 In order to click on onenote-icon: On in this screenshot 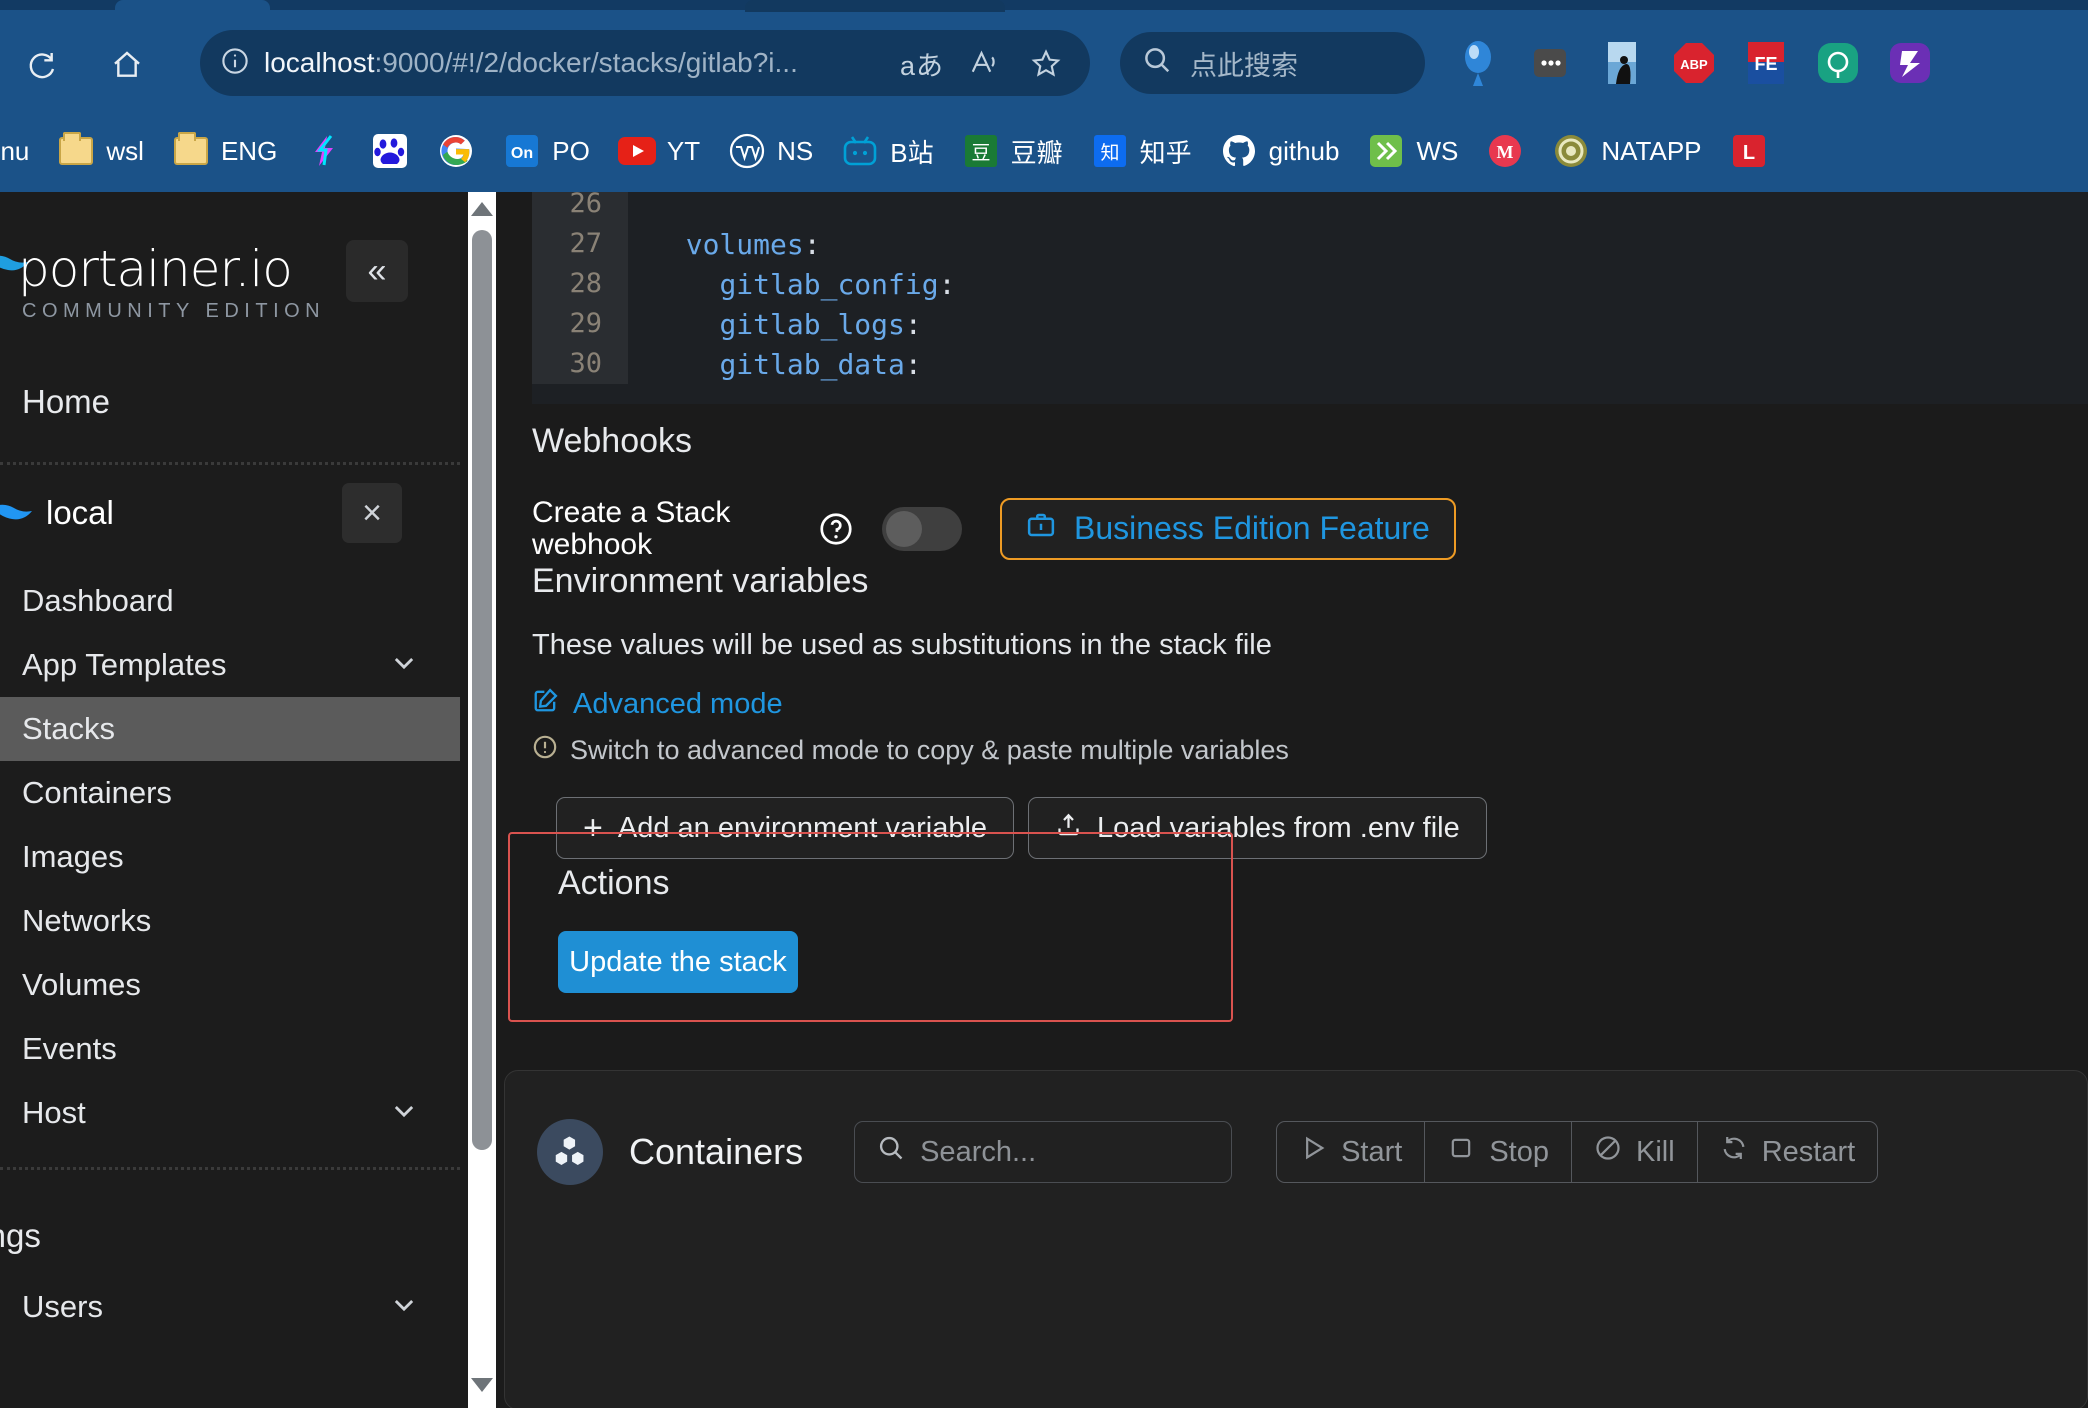, I will do `click(522, 151)`.